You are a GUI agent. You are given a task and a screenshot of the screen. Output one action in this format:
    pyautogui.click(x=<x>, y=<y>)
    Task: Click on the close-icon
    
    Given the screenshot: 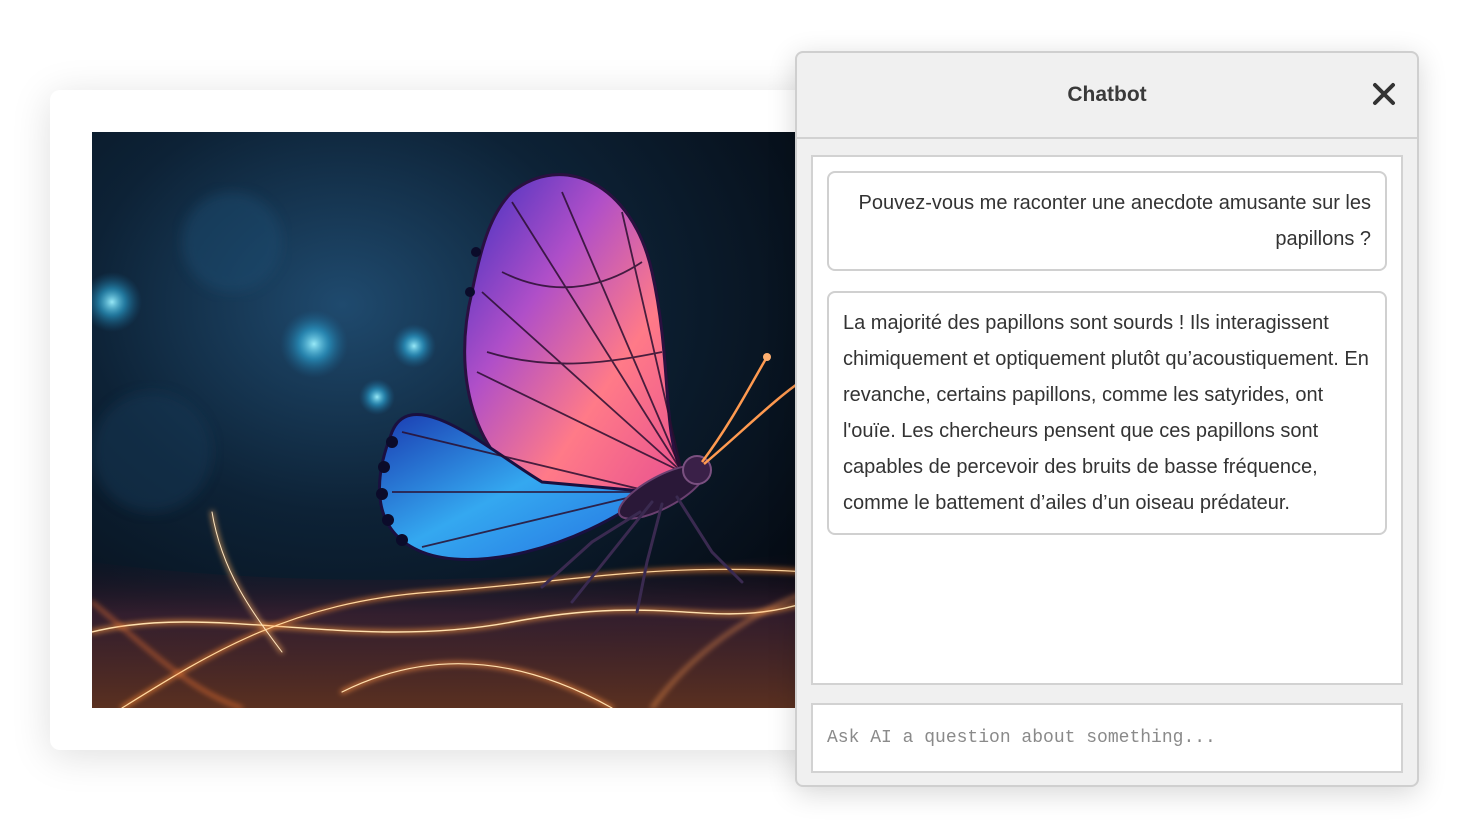 What is the action you would take?
    pyautogui.click(x=1384, y=94)
    